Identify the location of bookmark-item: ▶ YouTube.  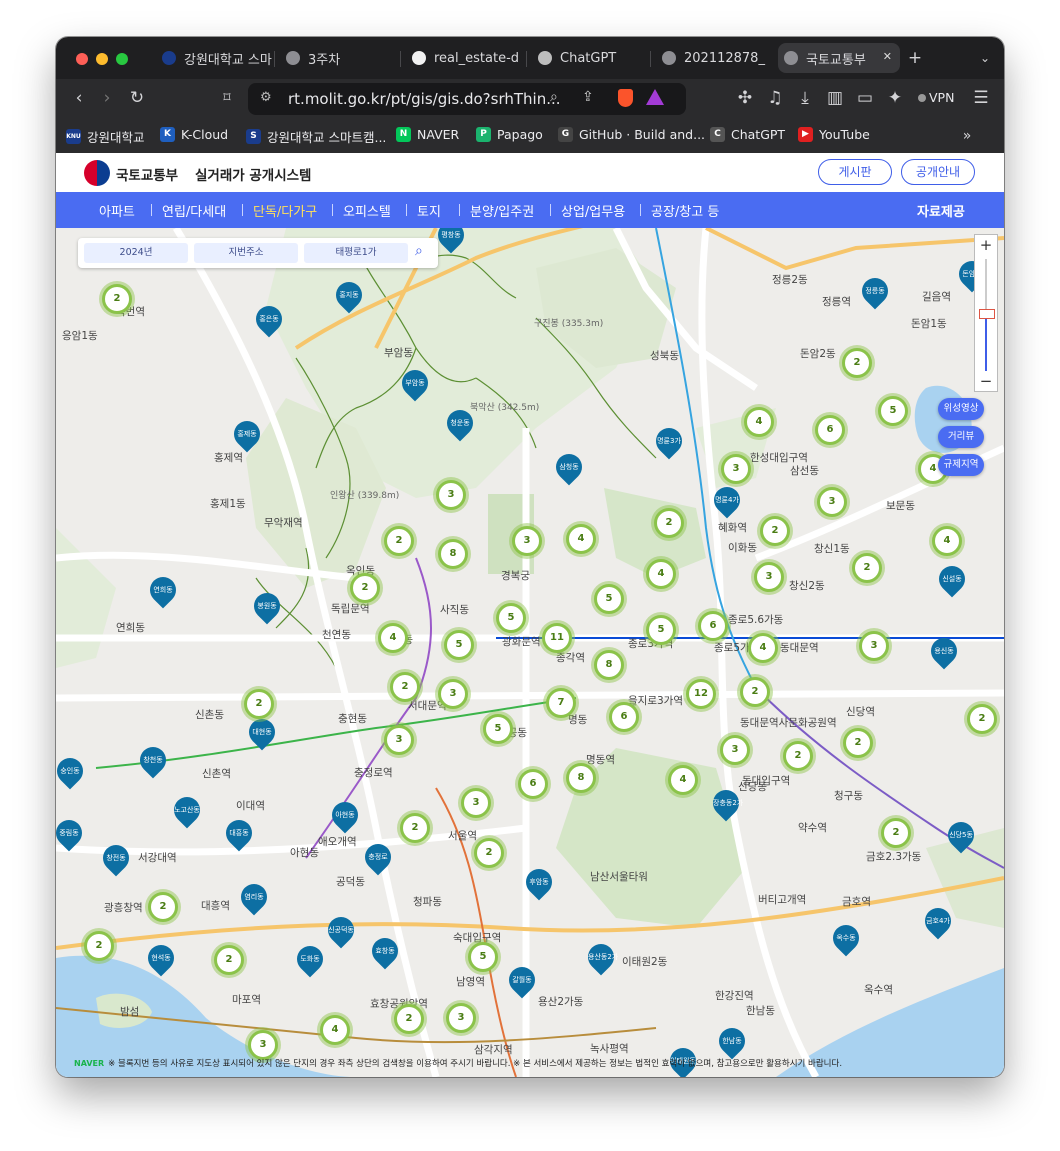
(834, 134).